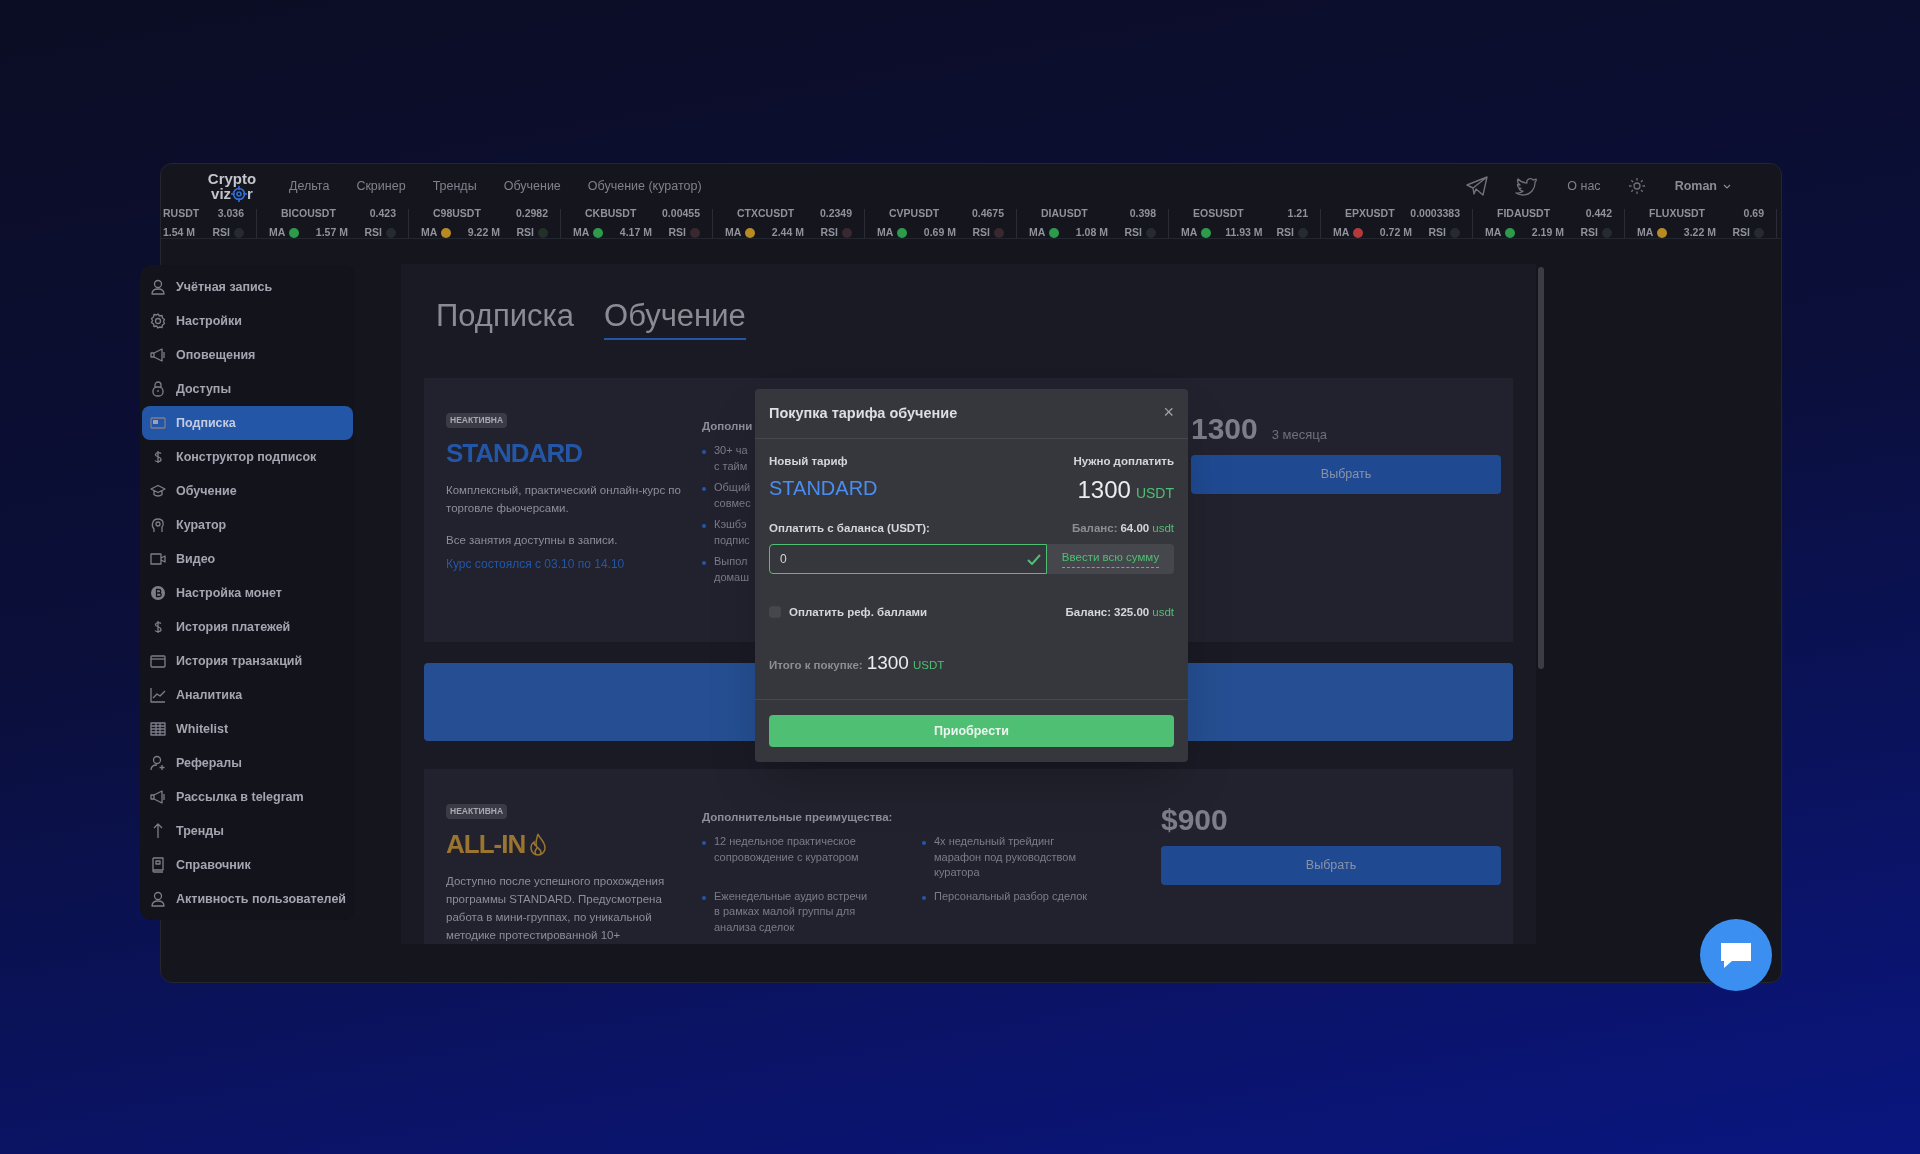 This screenshot has width=1920, height=1154. I want to click on ticker-volume: 1.54 M, so click(179, 231).